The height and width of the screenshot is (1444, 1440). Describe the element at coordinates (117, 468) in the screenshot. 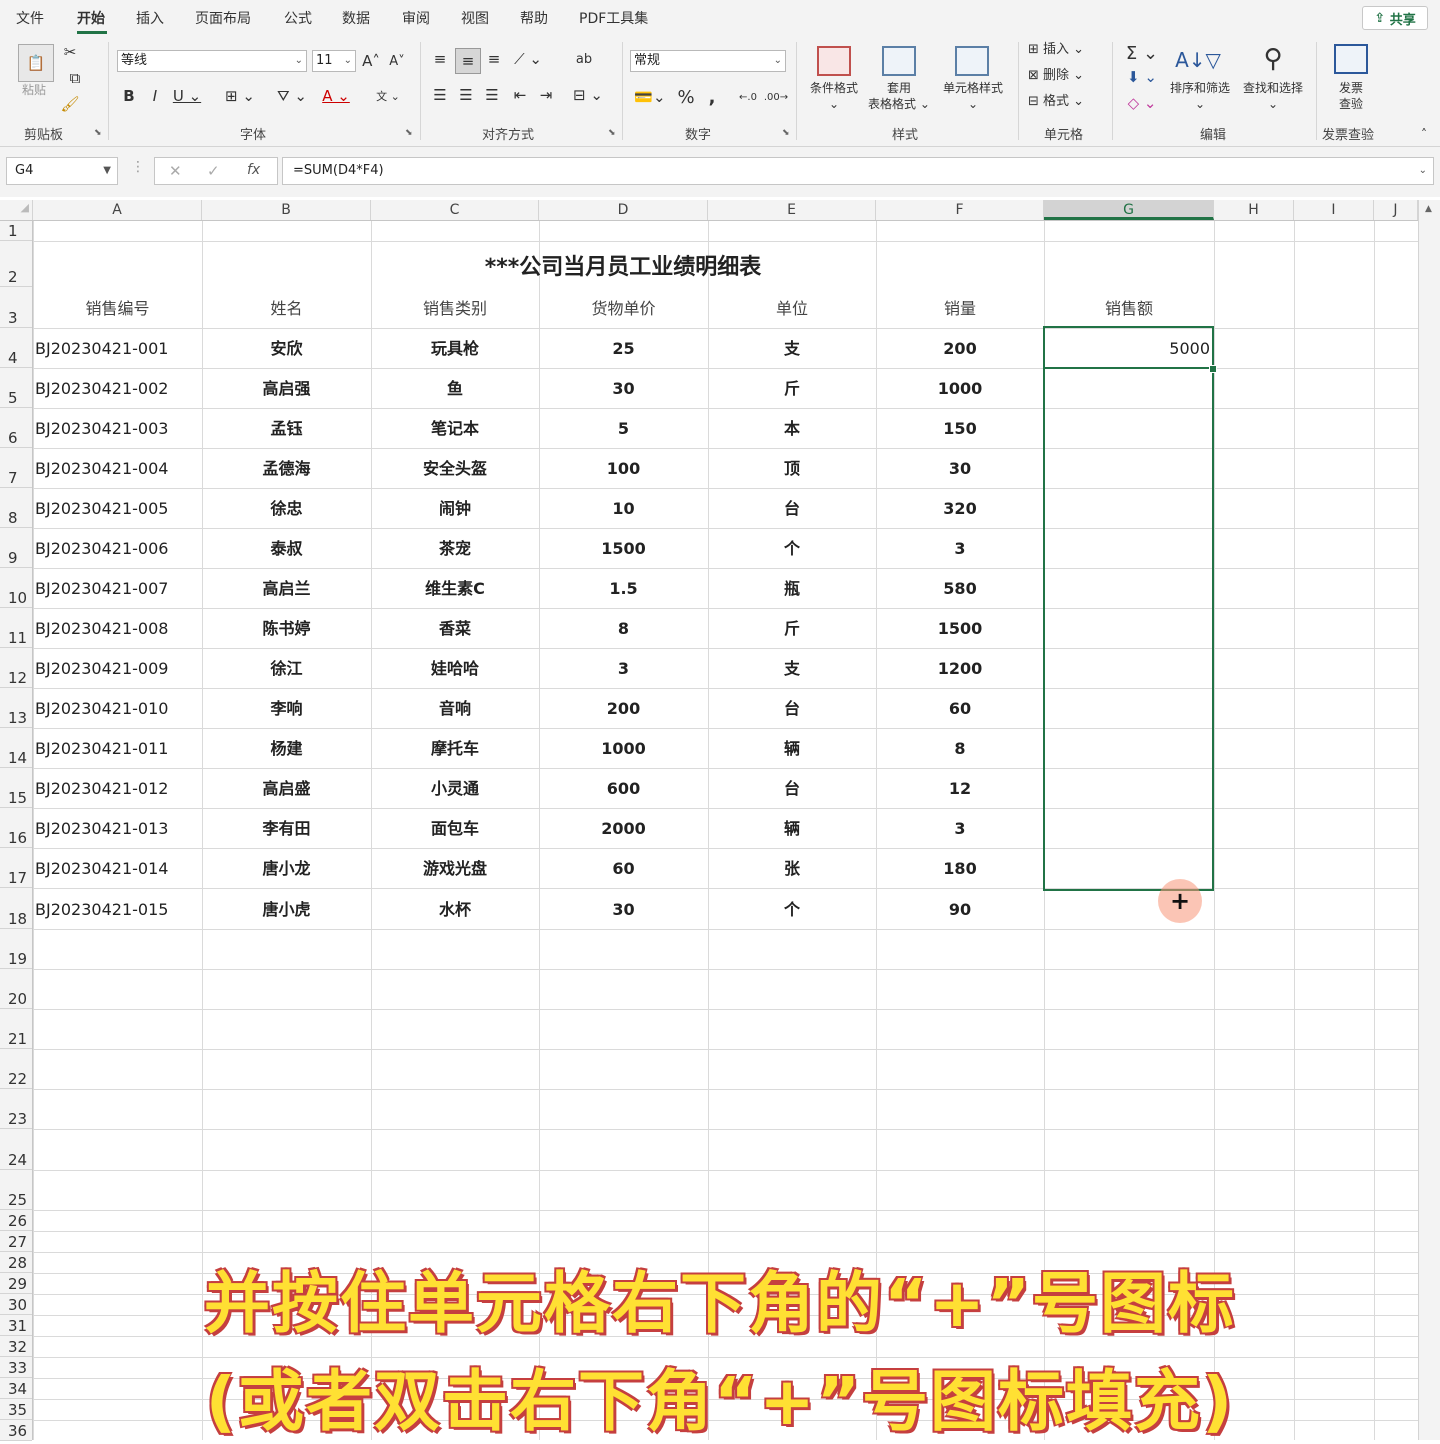

I see `table-cell: BJ20230421-004` at that location.